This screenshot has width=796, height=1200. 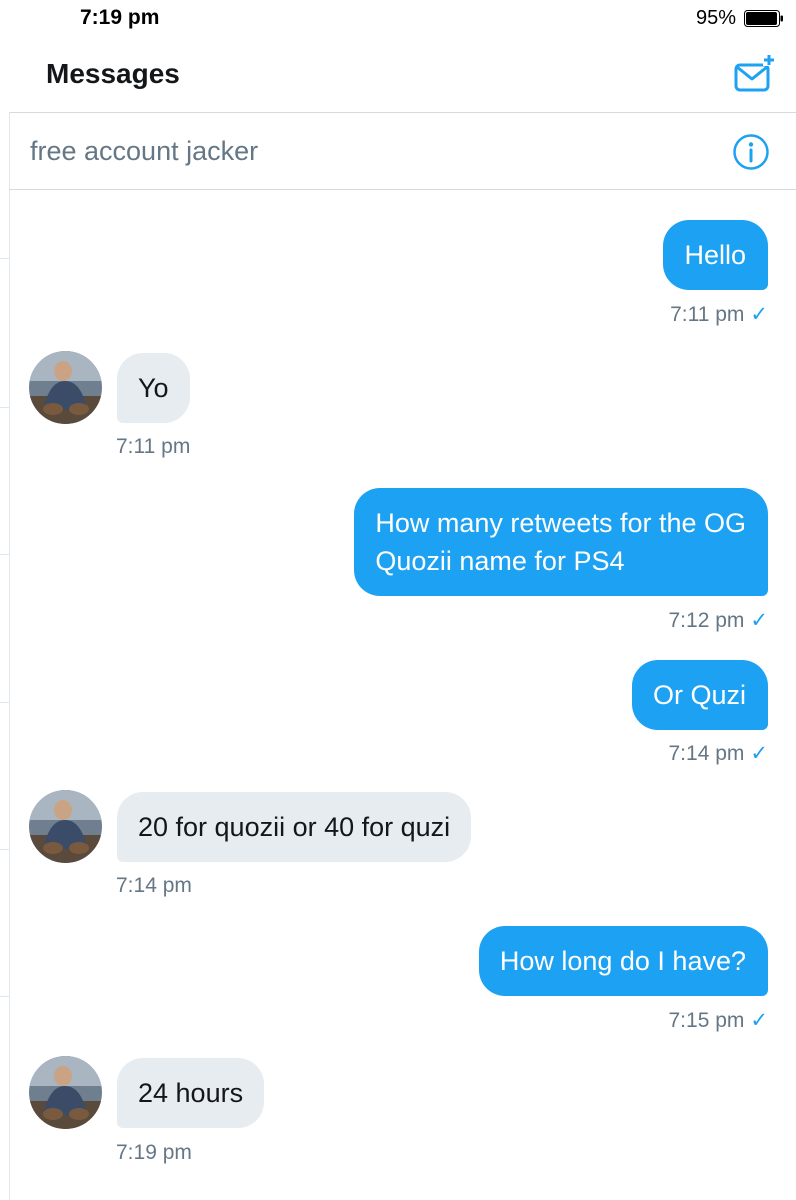 I want to click on message-time: 7:15 pm, so click(x=706, y=1020).